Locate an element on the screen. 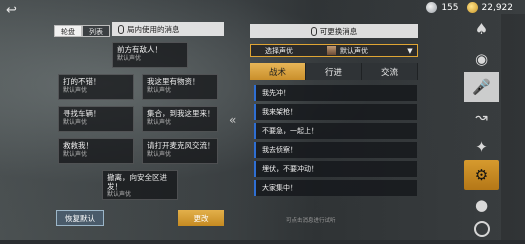 The image size is (525, 244). message-slot-4: 寻找车辆！ 默认声优 is located at coordinates (96, 119).